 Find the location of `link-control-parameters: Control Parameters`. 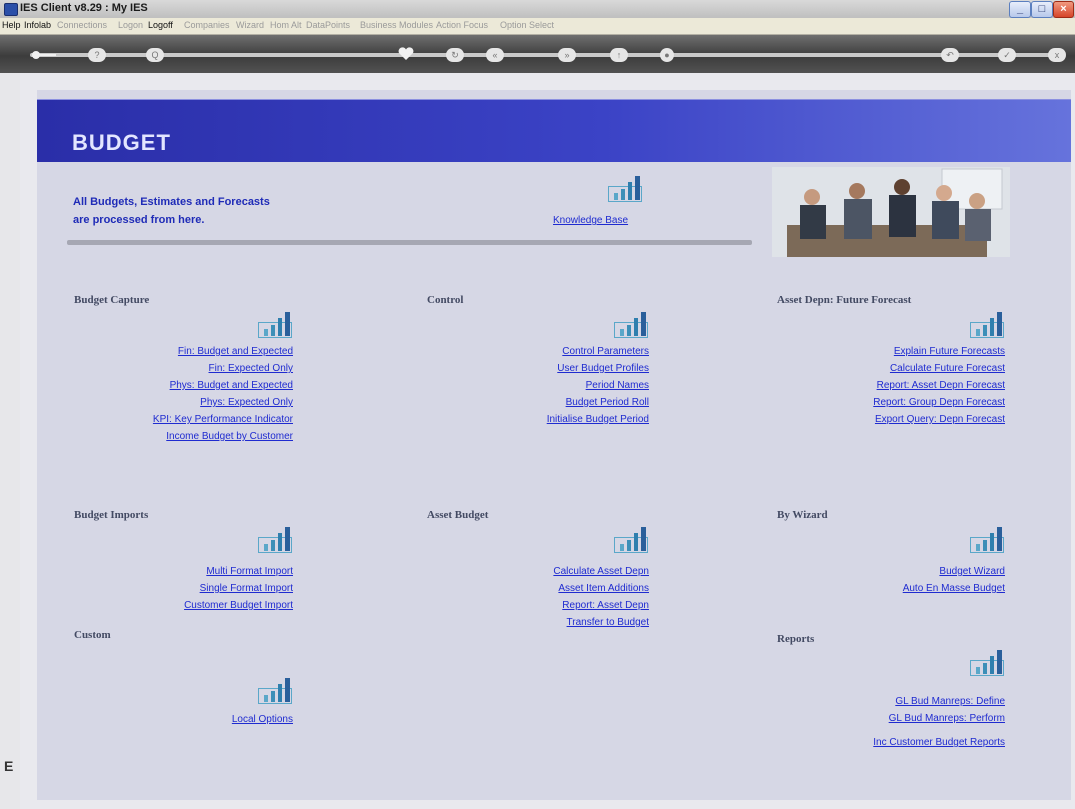

link-control-parameters: Control Parameters is located at coordinates (605, 351).